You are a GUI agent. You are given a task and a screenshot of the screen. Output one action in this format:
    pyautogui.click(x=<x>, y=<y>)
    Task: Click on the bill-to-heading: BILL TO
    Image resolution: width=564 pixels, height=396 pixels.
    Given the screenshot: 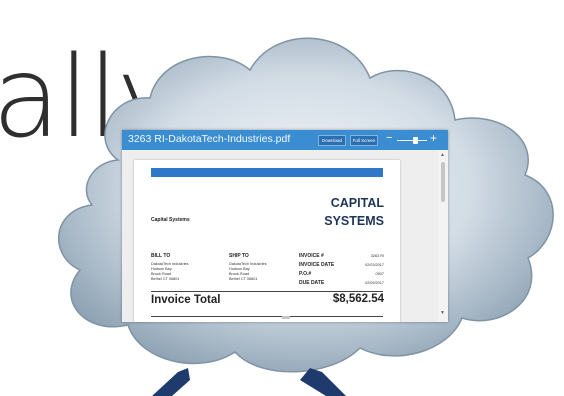 What is the action you would take?
    pyautogui.click(x=161, y=256)
    